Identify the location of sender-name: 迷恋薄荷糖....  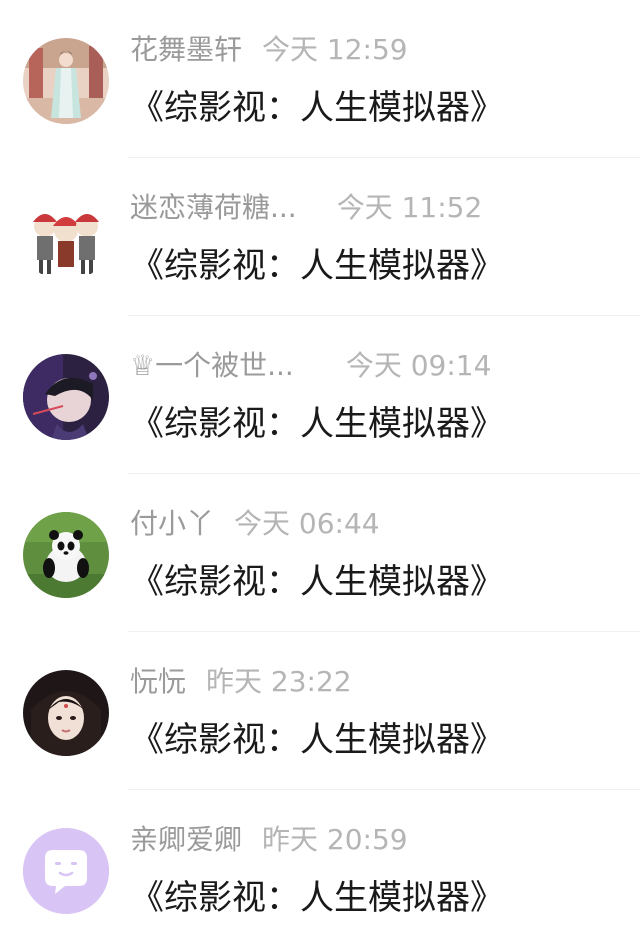
(213, 207).